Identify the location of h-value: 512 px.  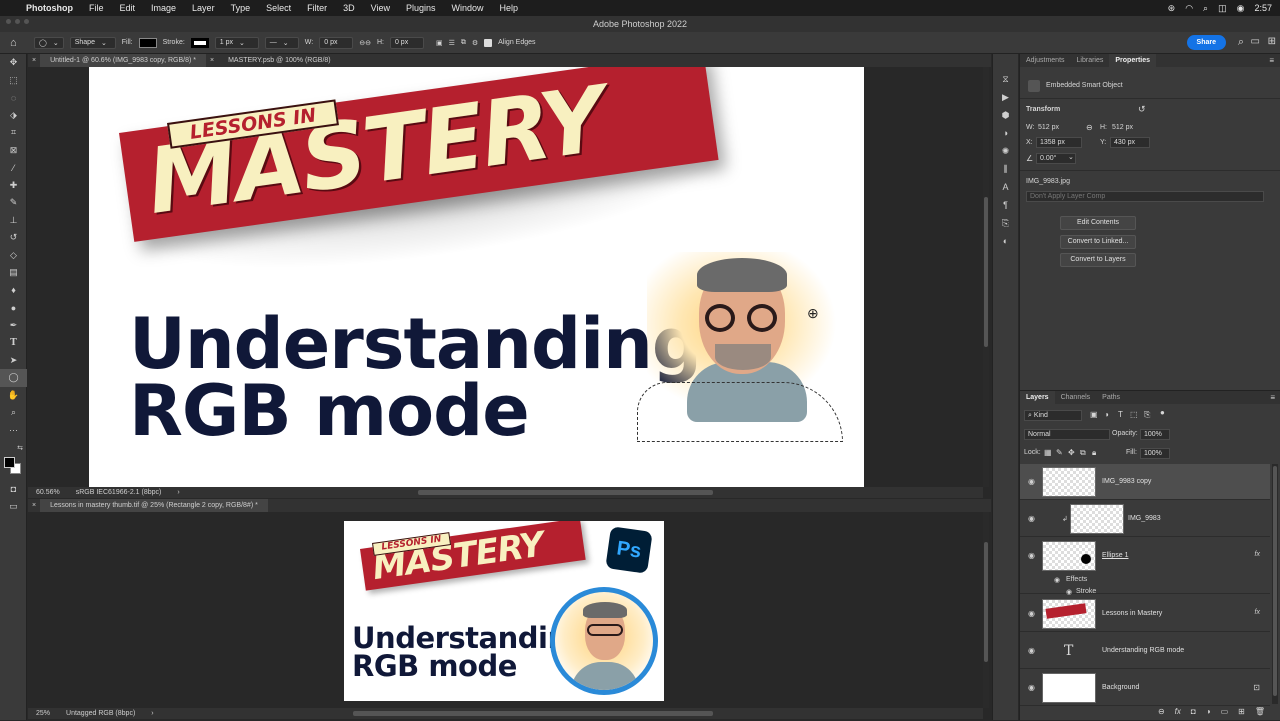
(1122, 127).